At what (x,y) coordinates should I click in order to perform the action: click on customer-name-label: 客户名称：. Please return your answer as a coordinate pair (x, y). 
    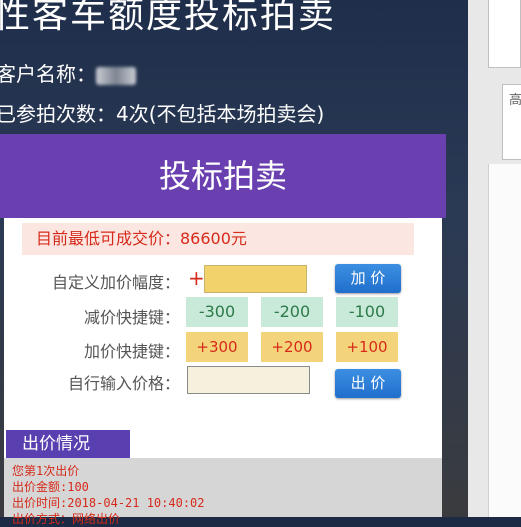
    Looking at the image, I should click on (48, 74).